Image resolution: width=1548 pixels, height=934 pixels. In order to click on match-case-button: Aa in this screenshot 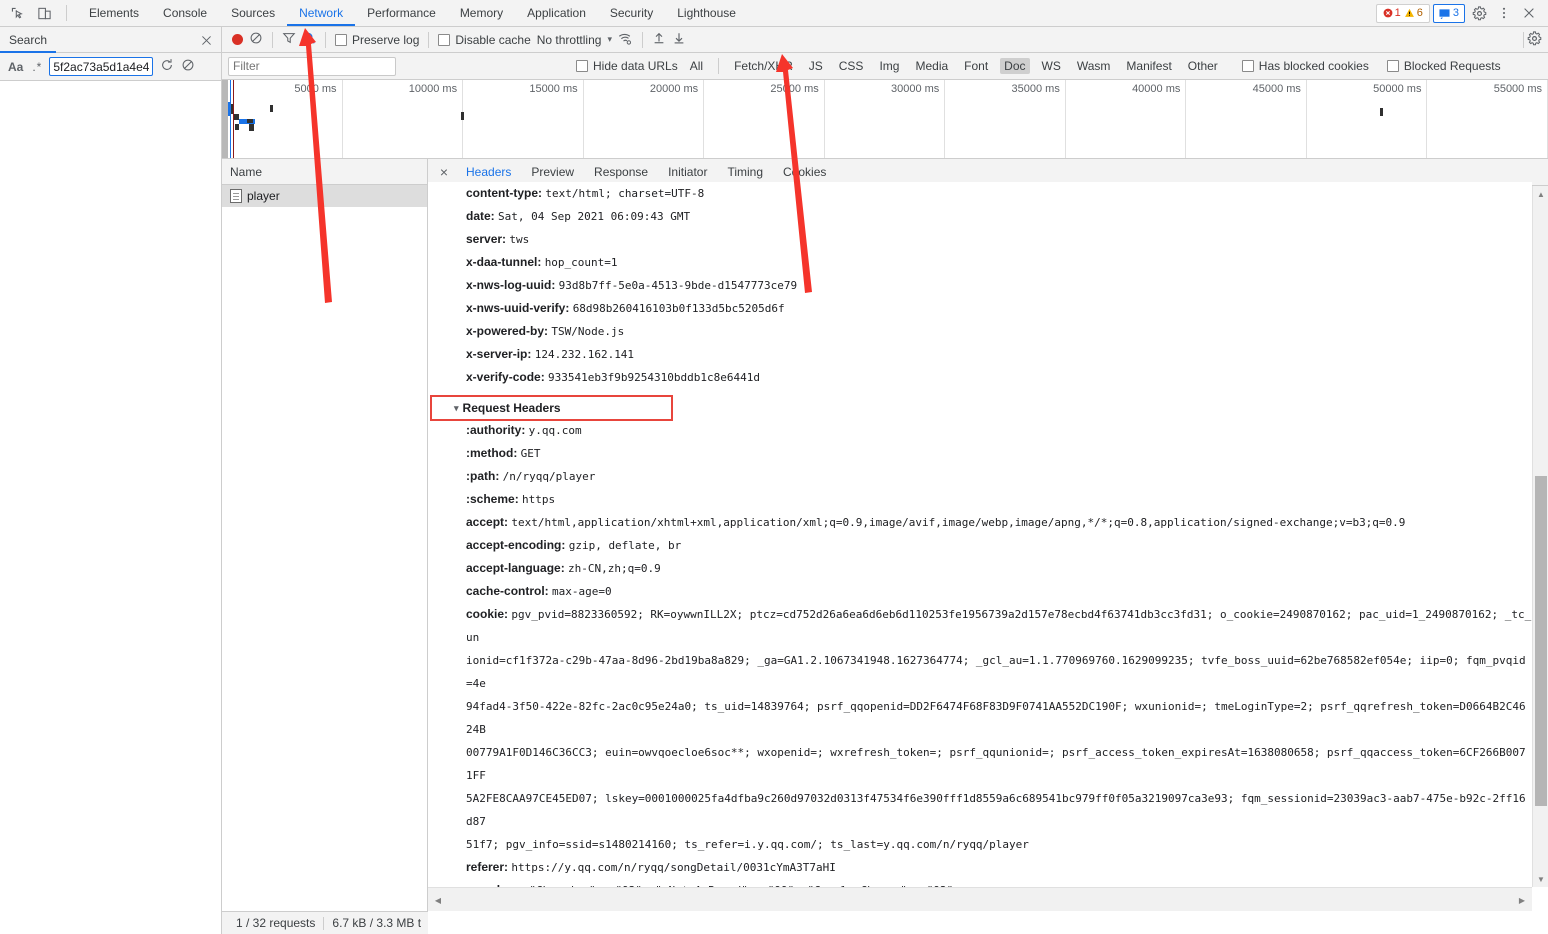, I will do `click(15, 67)`.